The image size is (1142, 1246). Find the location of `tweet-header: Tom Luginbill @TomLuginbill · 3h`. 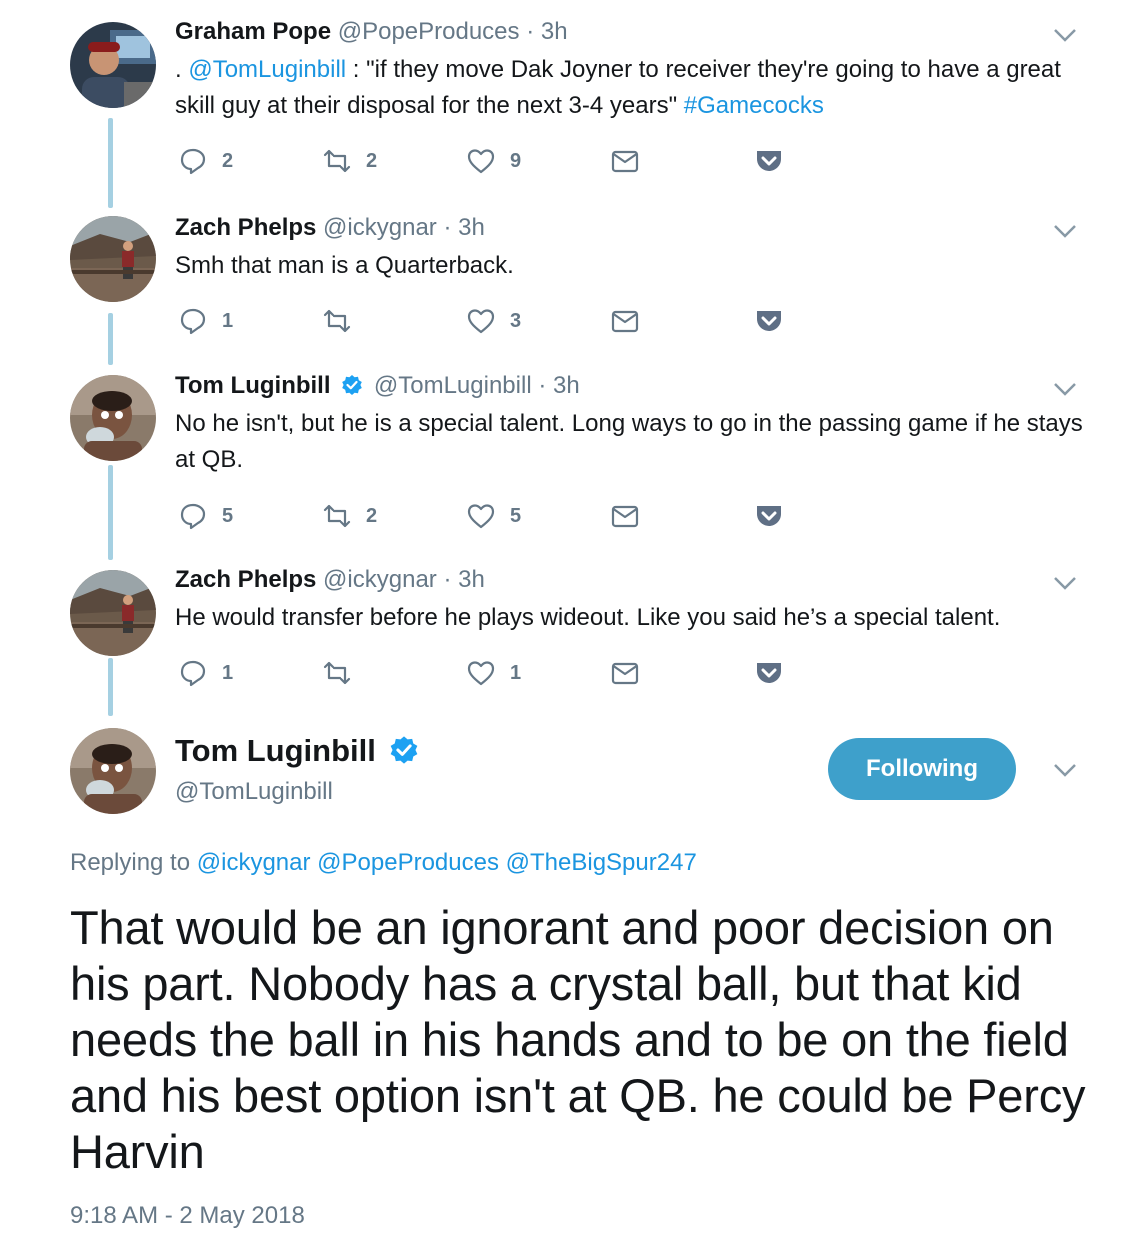

tweet-header: Tom Luginbill @TomLuginbill · 3h is located at coordinates (377, 386).